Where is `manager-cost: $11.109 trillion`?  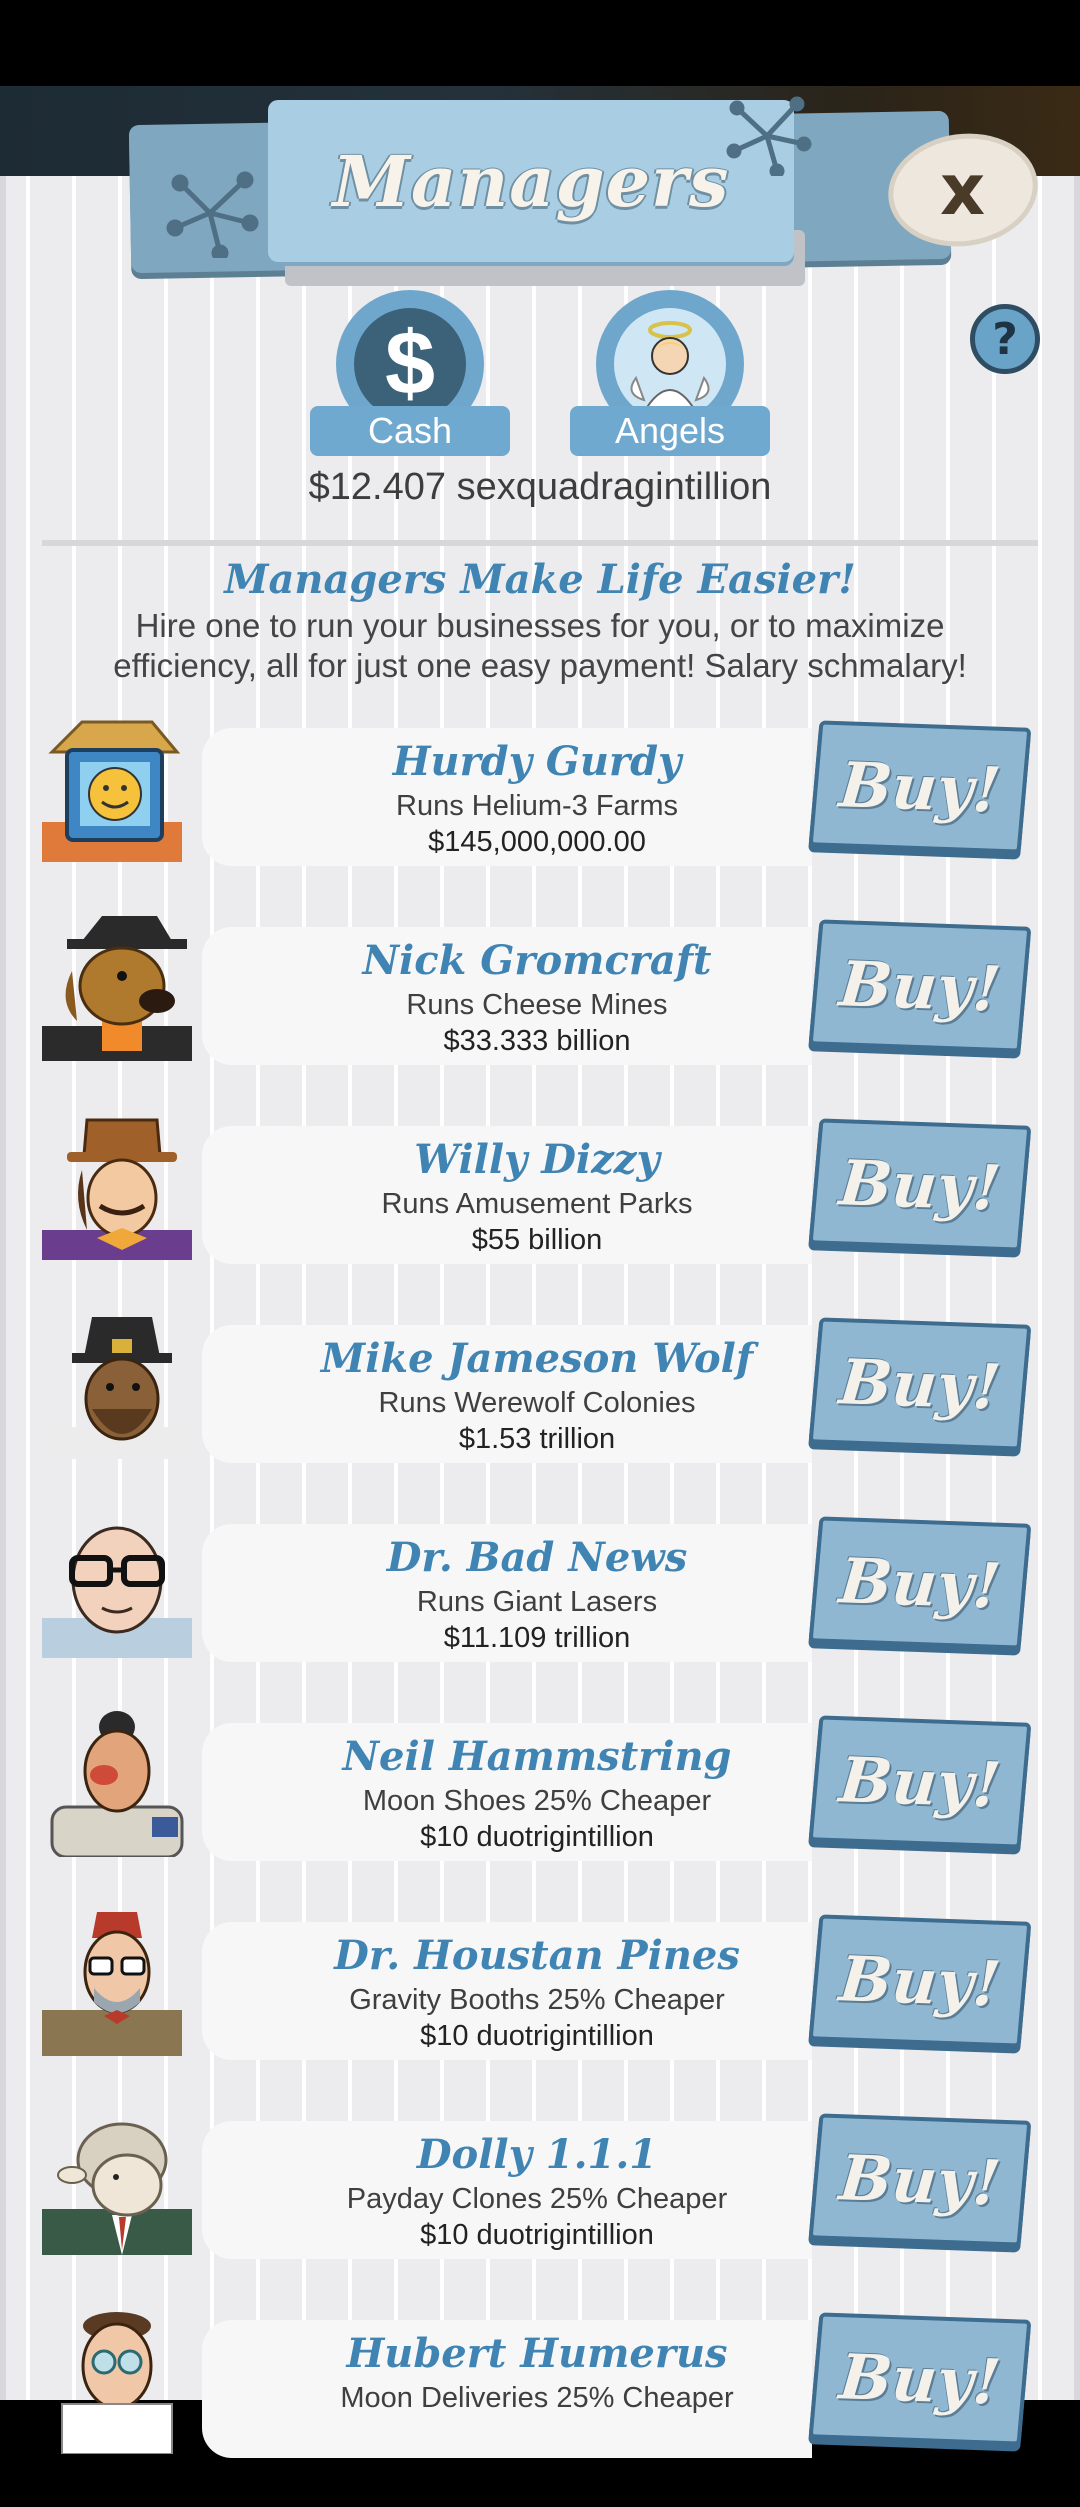 manager-cost: $11.109 trillion is located at coordinates (537, 1638).